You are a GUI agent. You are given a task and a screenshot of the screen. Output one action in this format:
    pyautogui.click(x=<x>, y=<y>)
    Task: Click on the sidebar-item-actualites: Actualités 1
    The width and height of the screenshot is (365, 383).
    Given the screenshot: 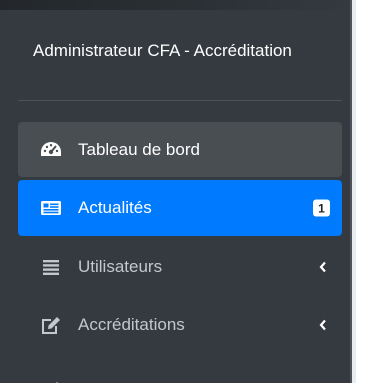 What is the action you would take?
    pyautogui.click(x=180, y=208)
    